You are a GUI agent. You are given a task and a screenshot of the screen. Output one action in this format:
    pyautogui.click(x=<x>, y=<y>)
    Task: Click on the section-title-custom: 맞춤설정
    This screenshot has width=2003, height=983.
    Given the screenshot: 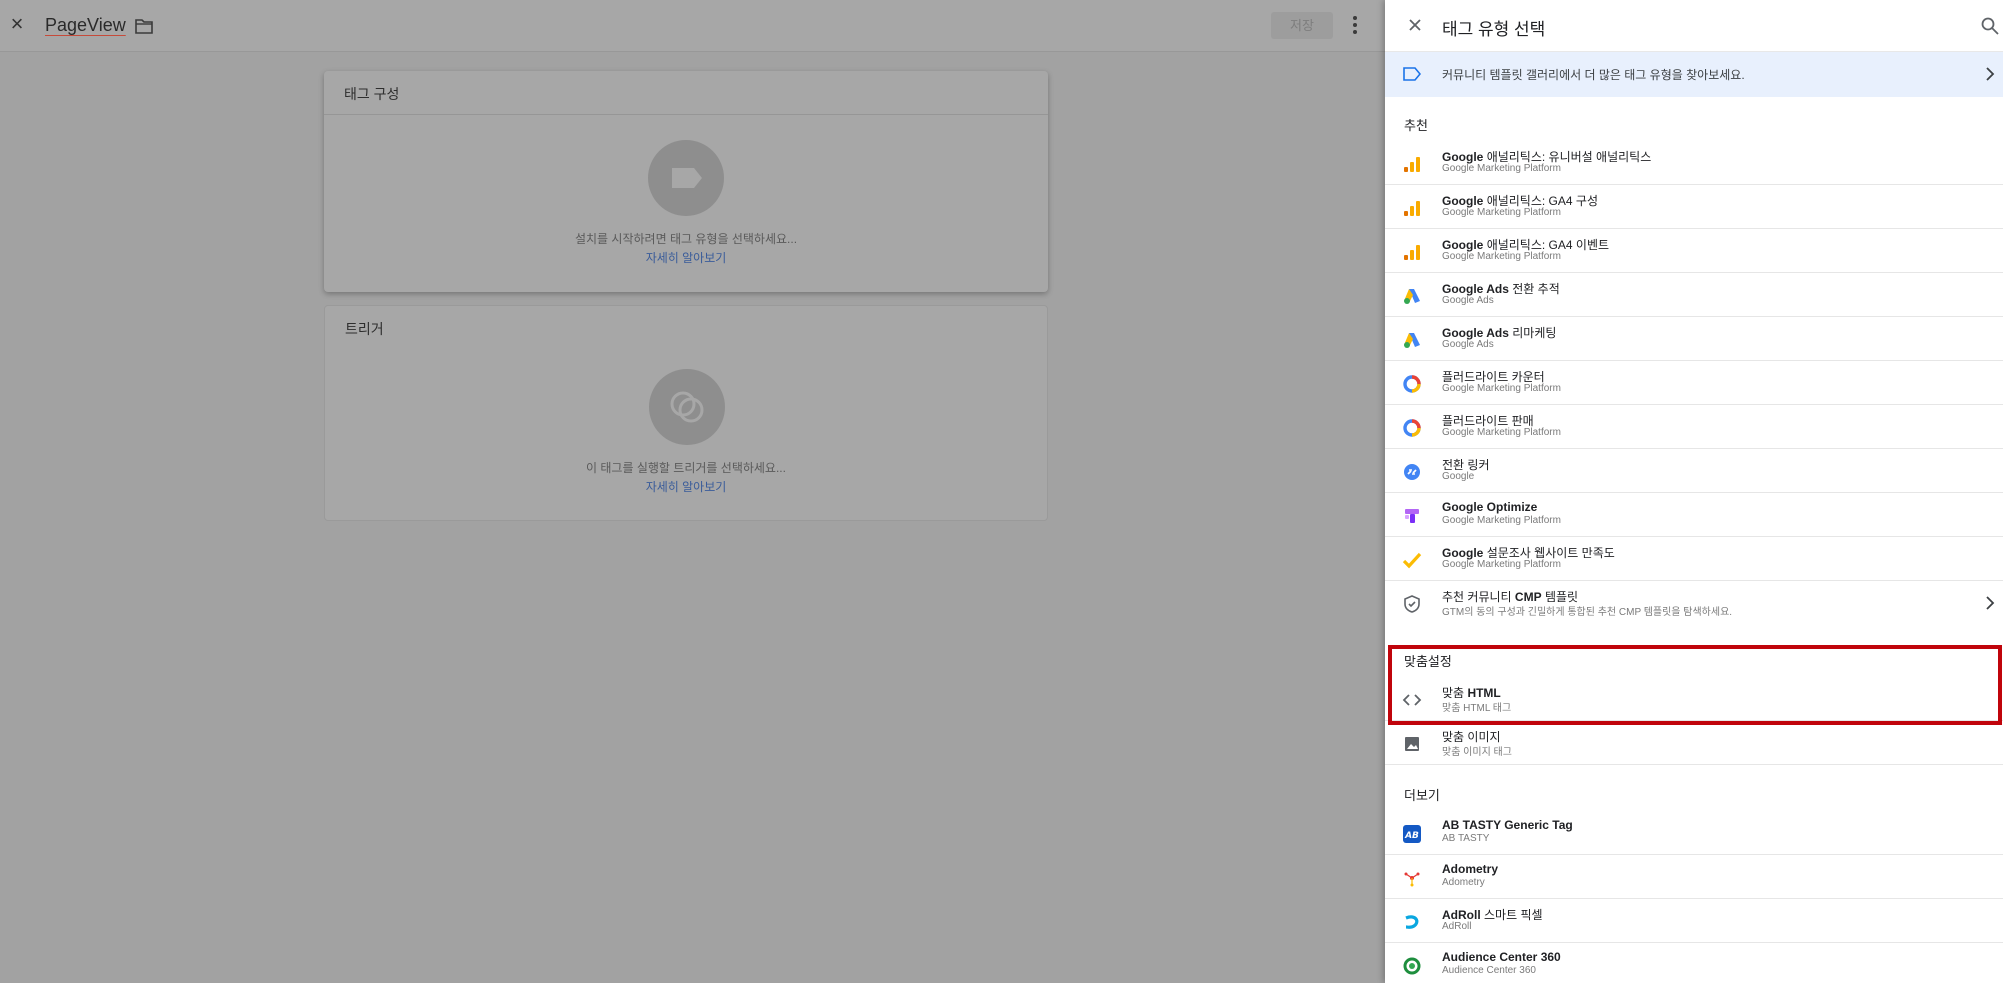 What is the action you would take?
    pyautogui.click(x=1428, y=661)
    